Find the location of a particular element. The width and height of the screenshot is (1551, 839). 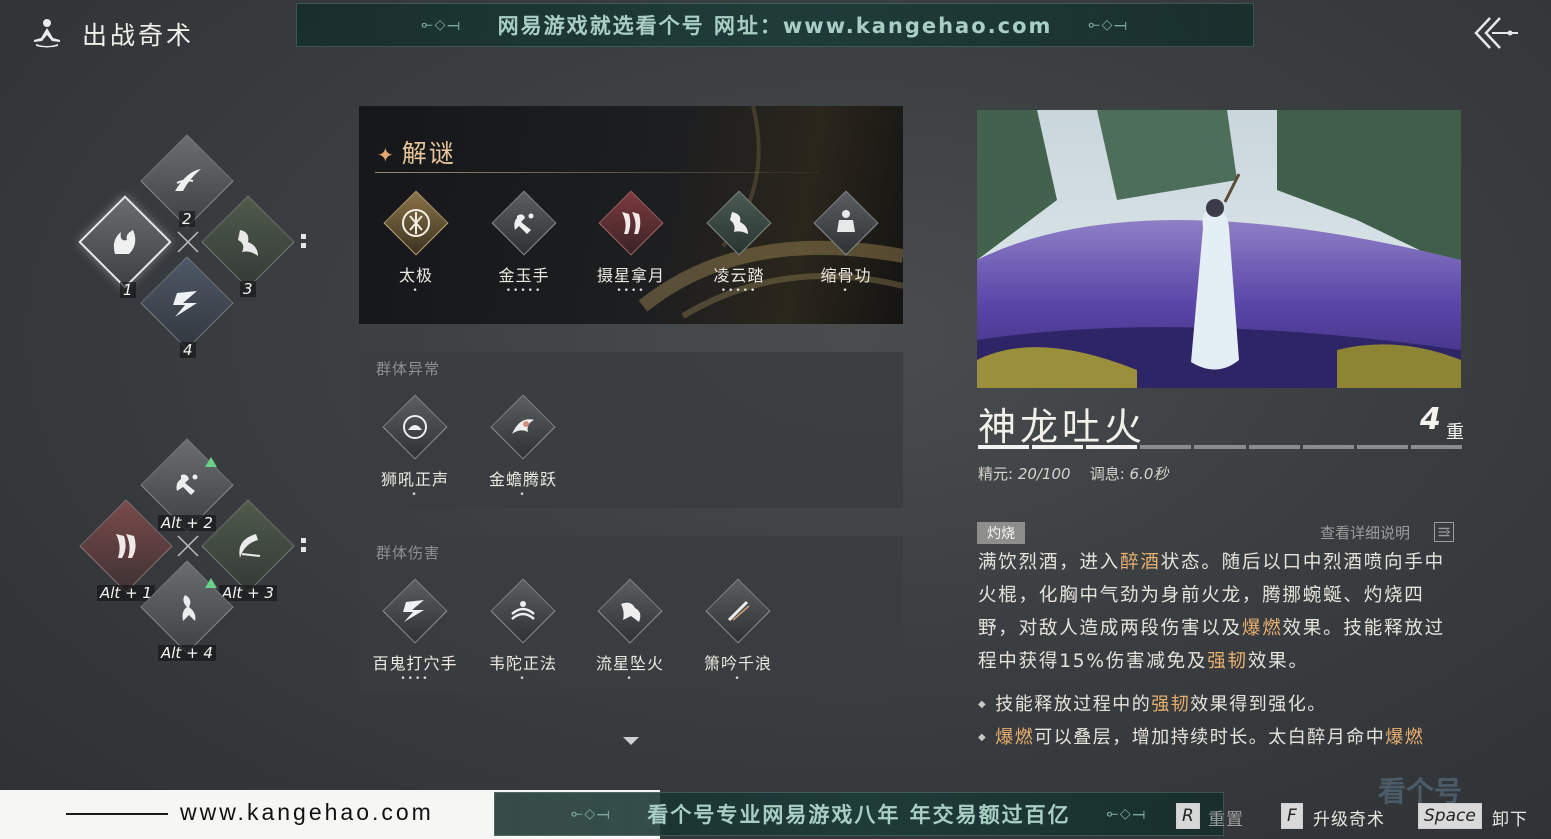

flame-skill-icon is located at coordinates (124, 242).